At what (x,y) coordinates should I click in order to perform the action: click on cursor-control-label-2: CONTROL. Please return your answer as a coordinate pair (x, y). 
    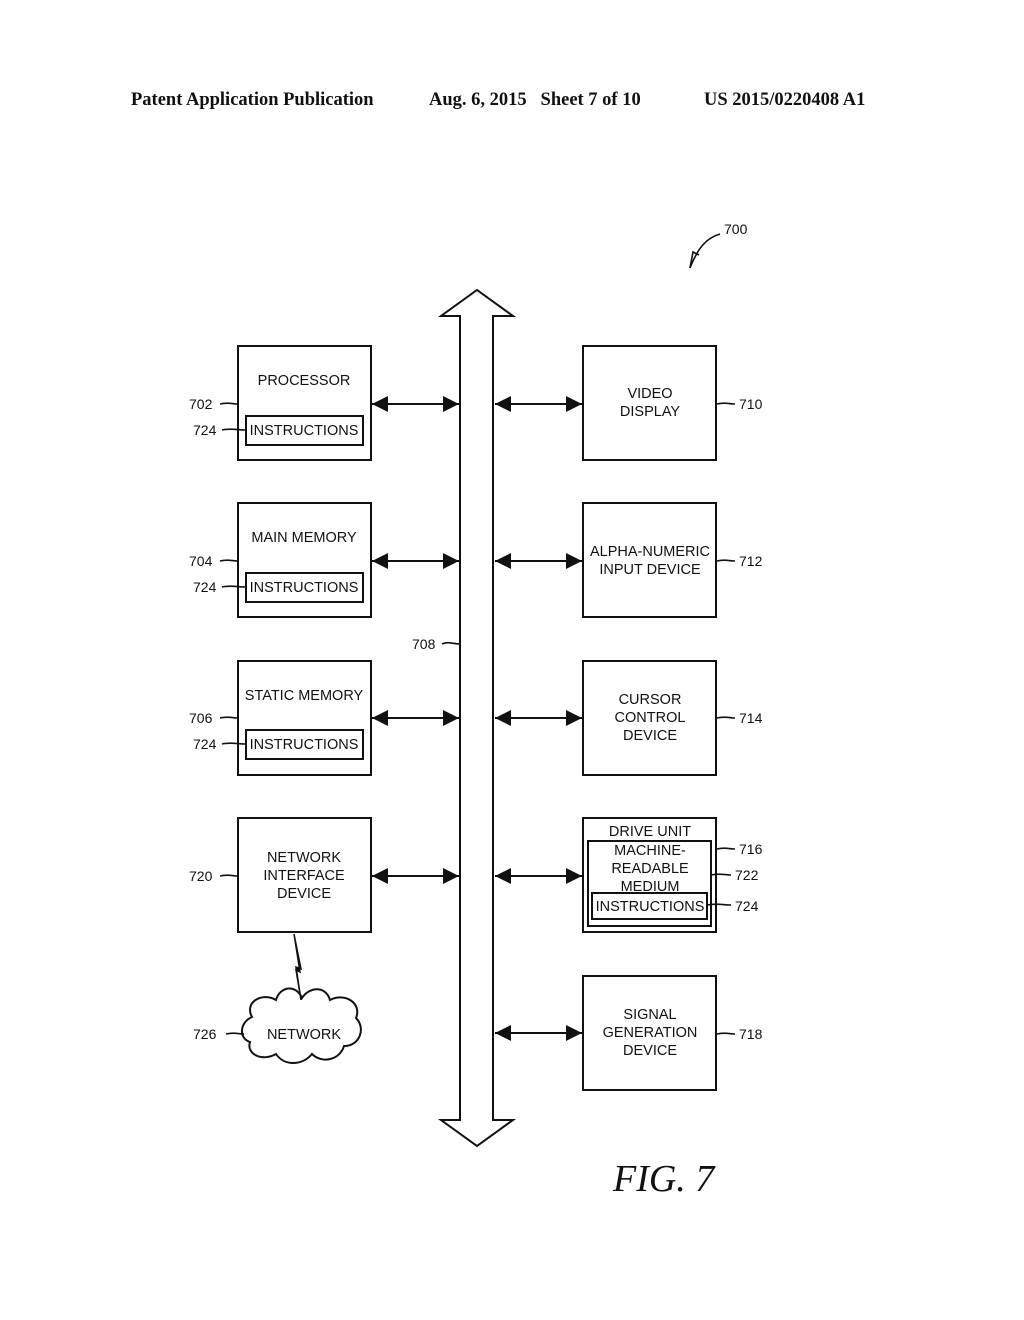
    Looking at the image, I should click on (650, 718).